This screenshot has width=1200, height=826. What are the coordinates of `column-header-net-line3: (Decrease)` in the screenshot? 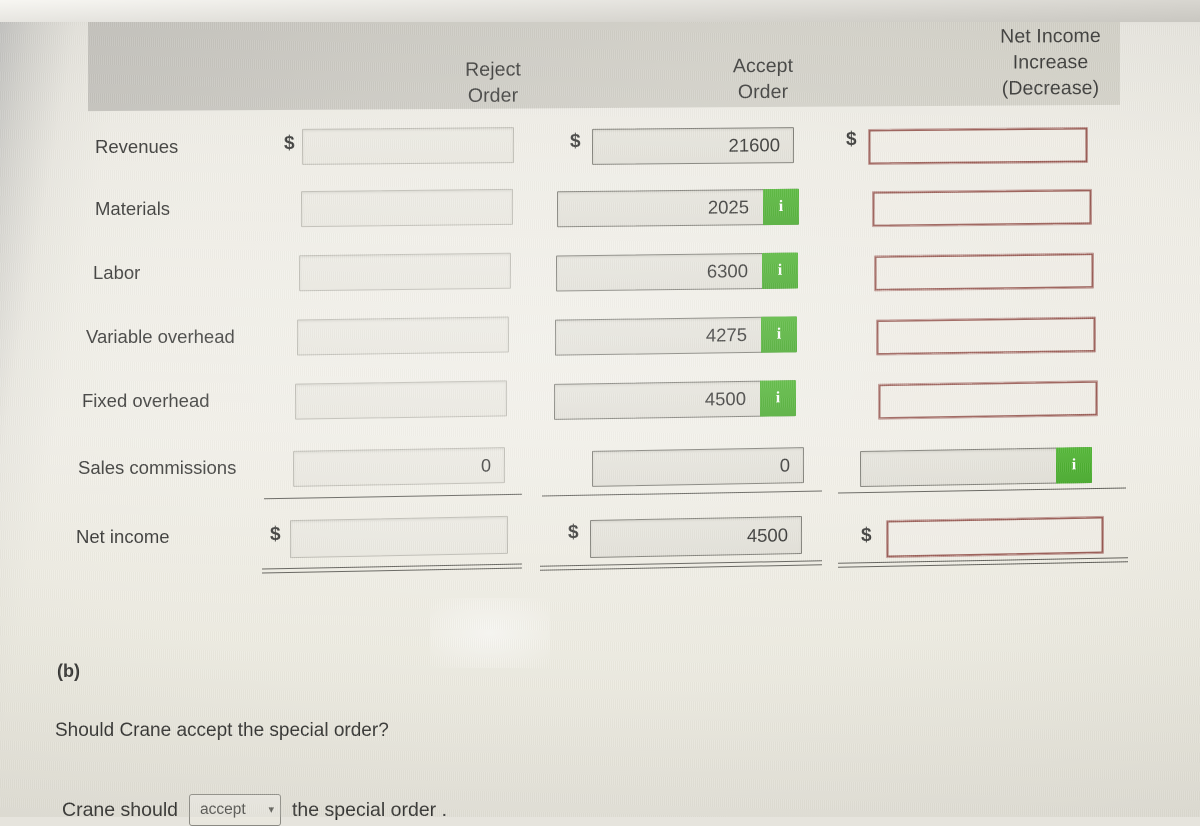 It's located at (1050, 88).